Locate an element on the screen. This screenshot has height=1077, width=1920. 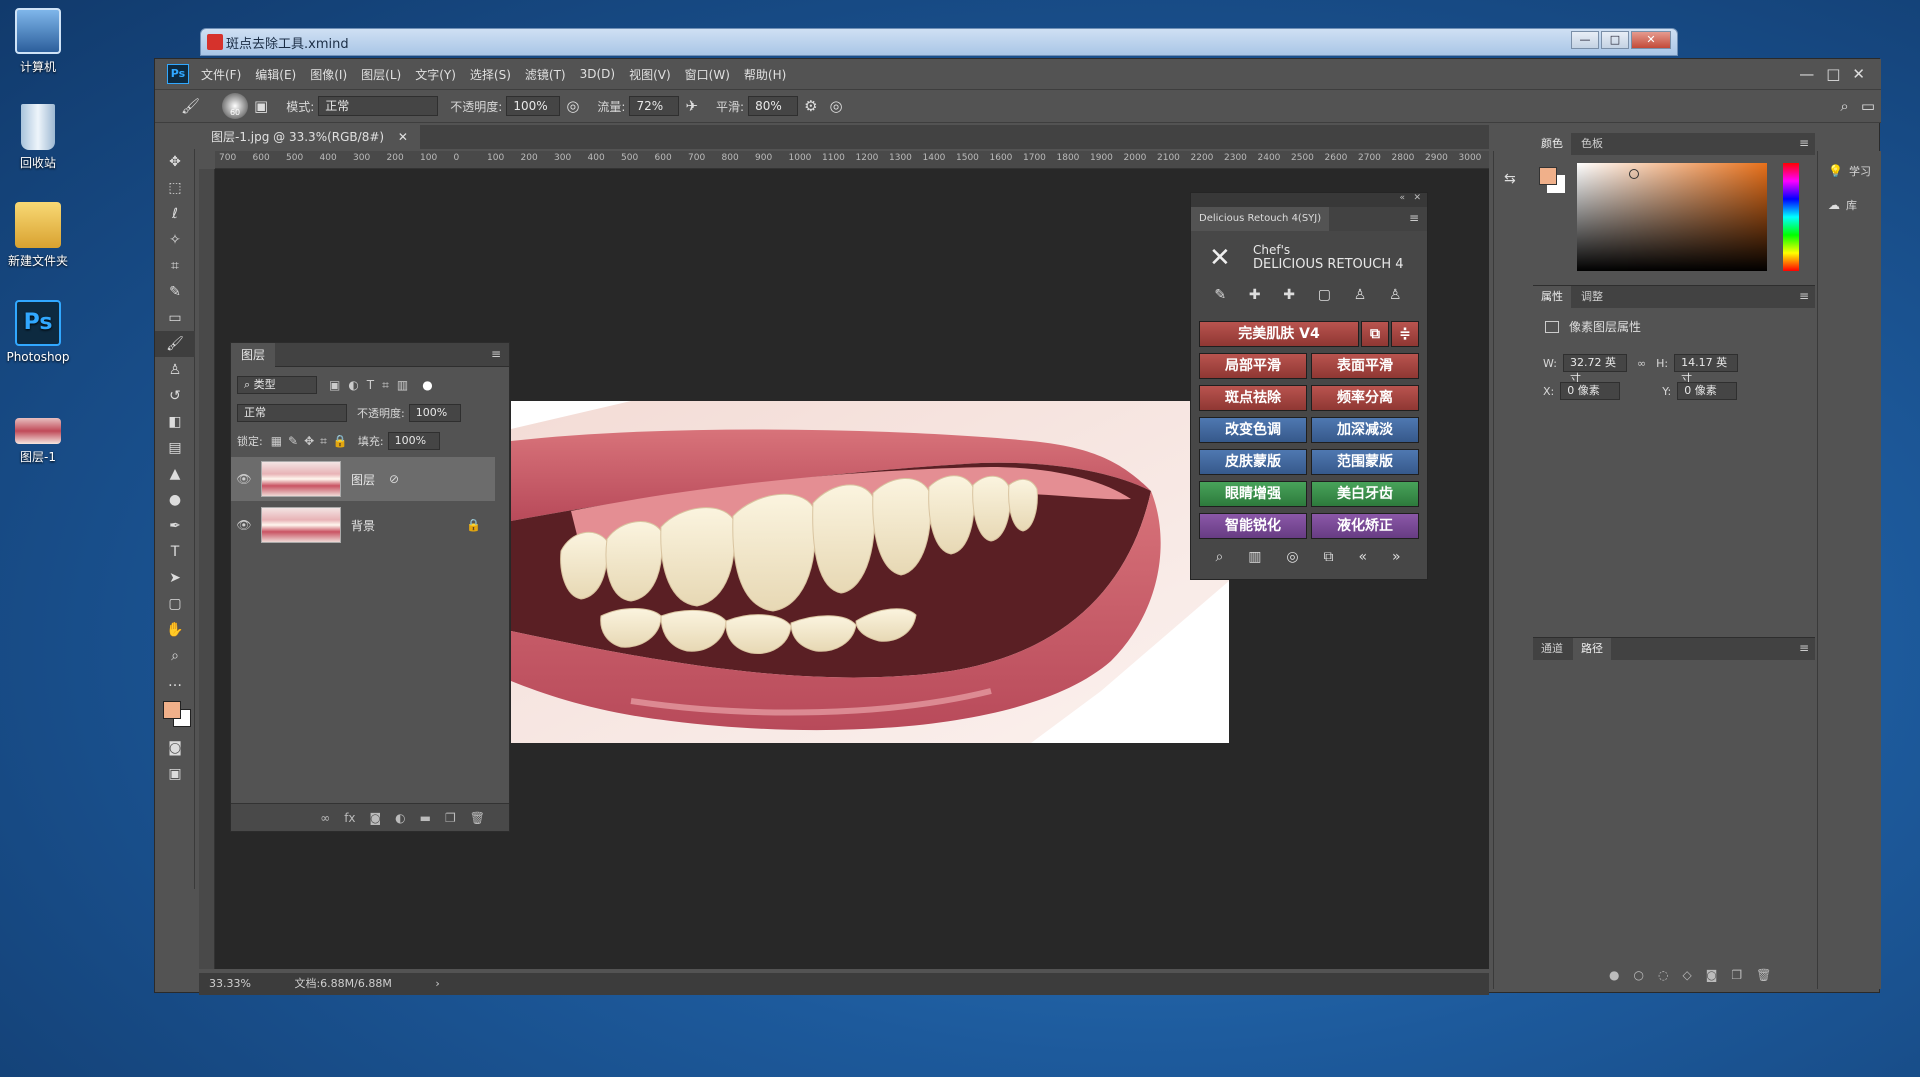
ps-close-button: ✕ is located at coordinates (1858, 74).